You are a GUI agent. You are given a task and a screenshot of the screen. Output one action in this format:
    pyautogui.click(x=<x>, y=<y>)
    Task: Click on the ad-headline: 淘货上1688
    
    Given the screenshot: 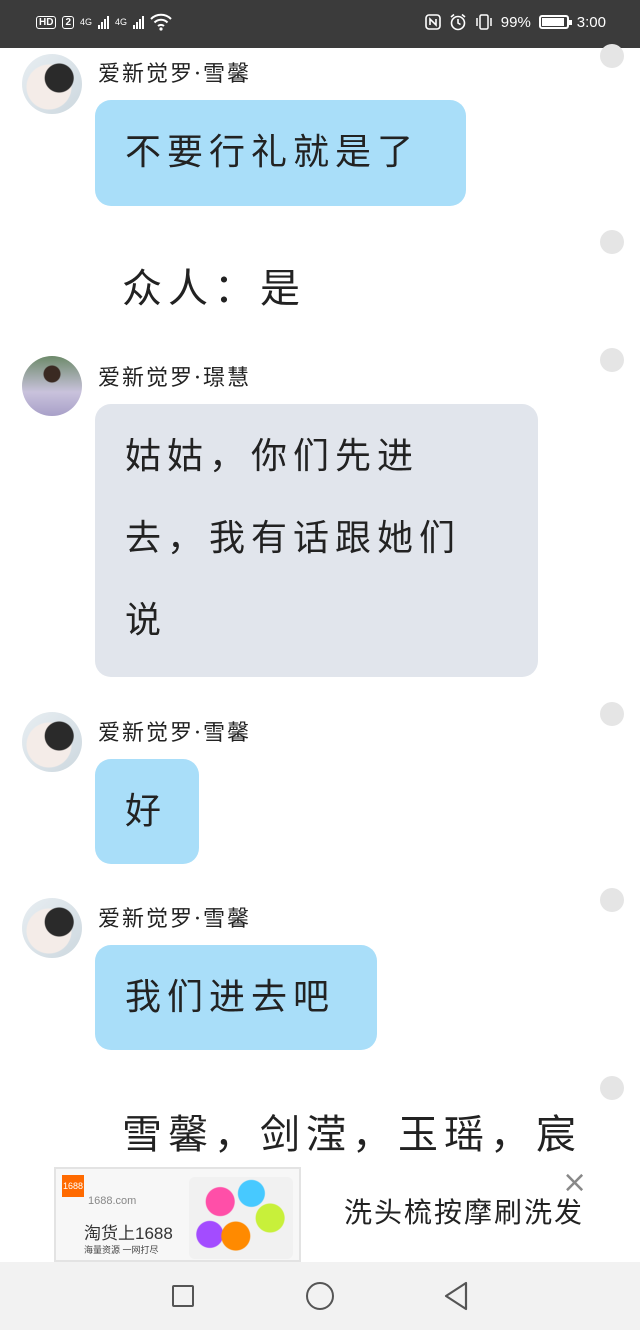 What is the action you would take?
    pyautogui.click(x=128, y=1233)
    